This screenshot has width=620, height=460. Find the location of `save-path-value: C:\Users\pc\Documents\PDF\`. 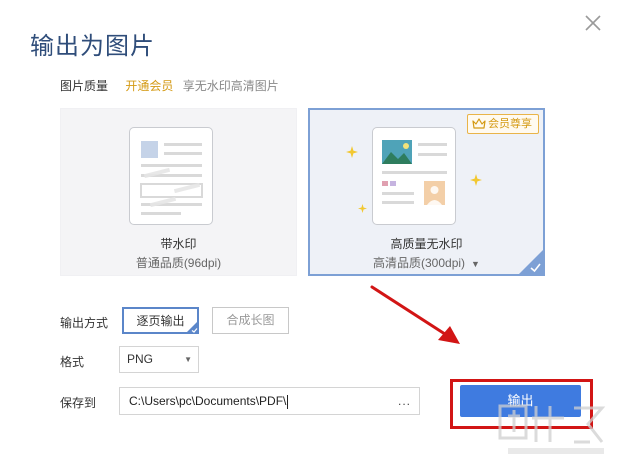

save-path-value: C:\Users\pc\Documents\PDF\ is located at coordinates (208, 401).